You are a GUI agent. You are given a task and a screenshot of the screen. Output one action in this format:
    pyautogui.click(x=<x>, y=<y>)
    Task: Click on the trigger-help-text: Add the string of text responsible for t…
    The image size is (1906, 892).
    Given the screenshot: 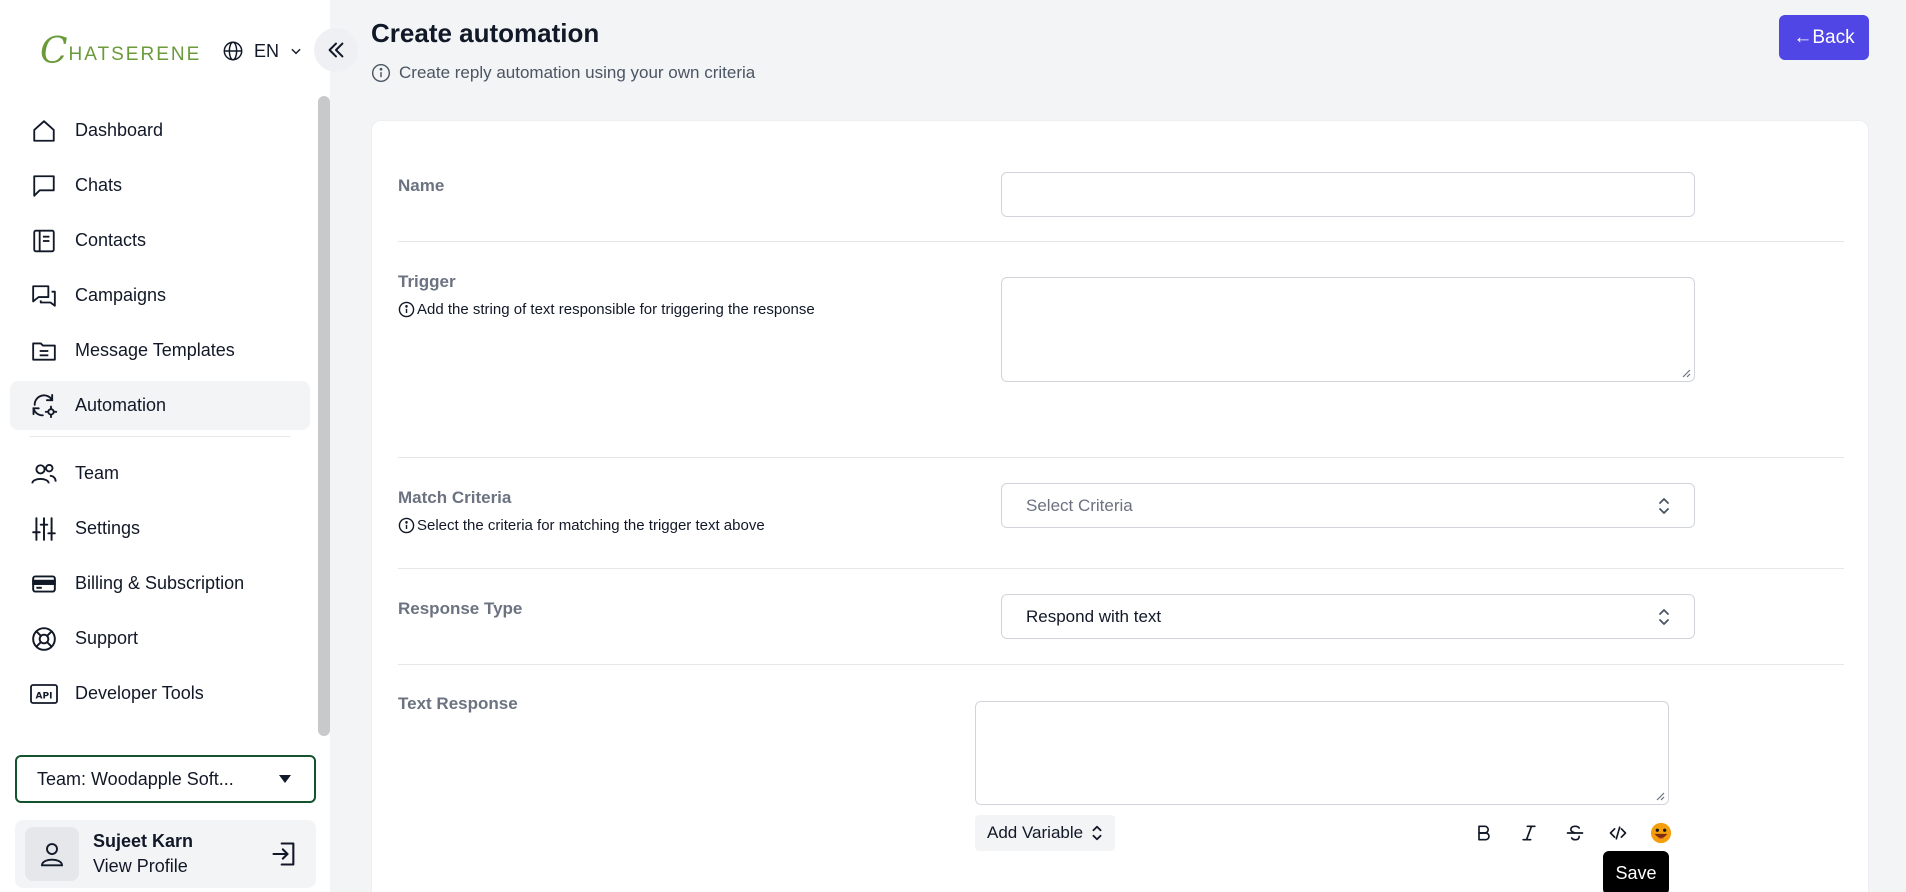 What is the action you would take?
    pyautogui.click(x=616, y=309)
    